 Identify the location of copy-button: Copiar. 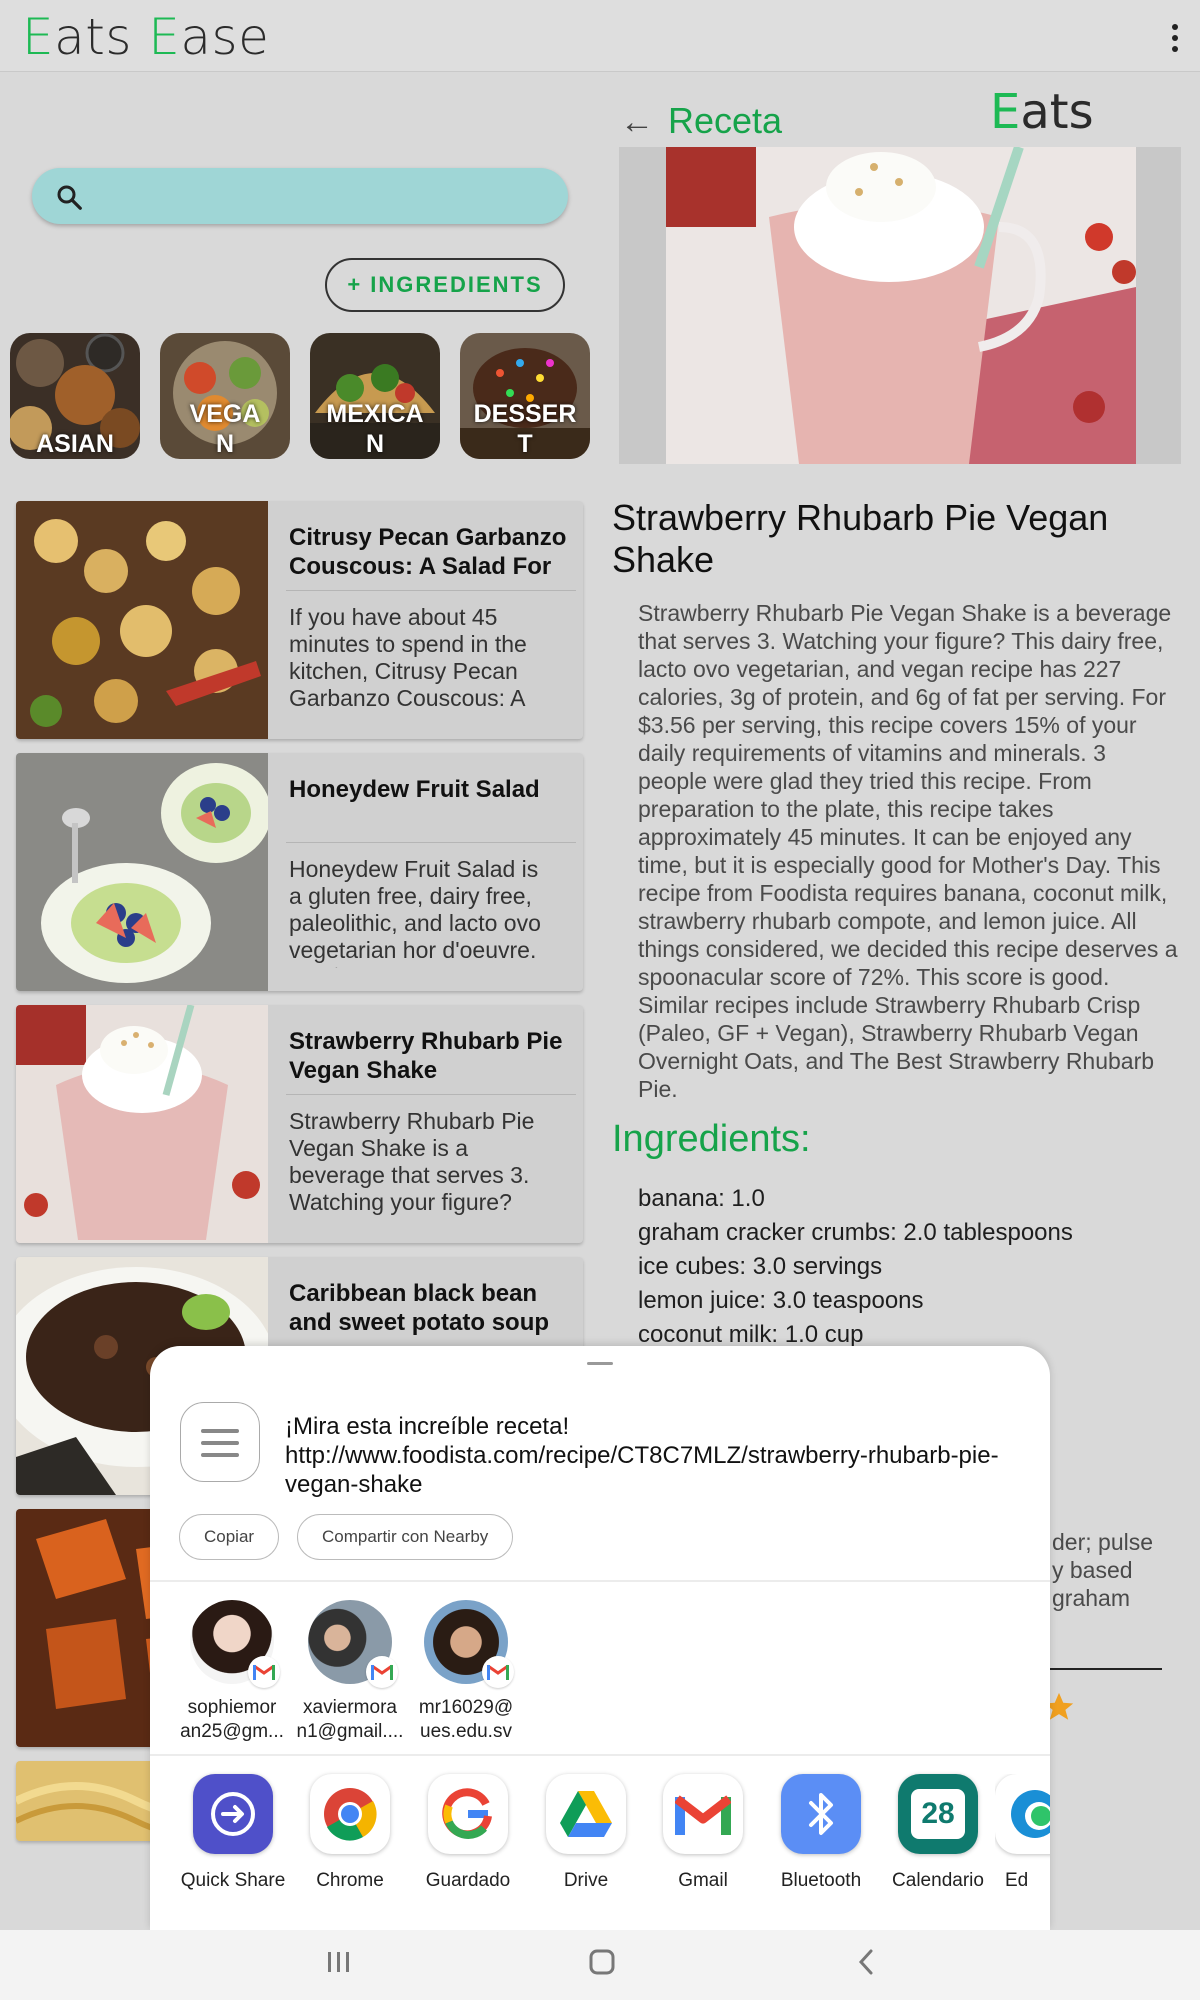
(229, 1537).